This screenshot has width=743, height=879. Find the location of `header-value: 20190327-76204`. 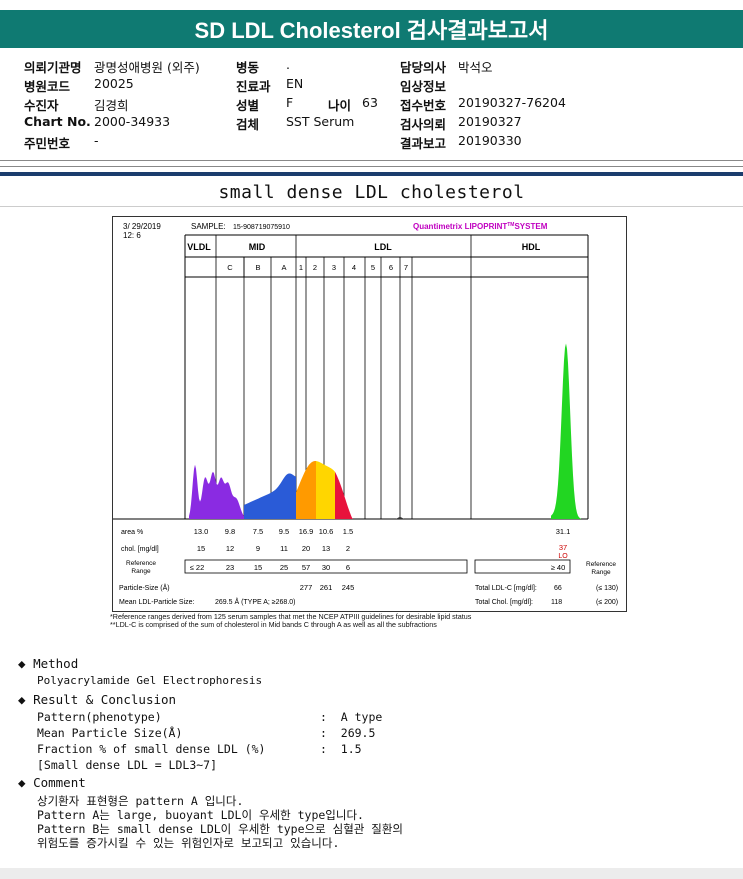

header-value: 20190327-76204 is located at coordinates (512, 102).